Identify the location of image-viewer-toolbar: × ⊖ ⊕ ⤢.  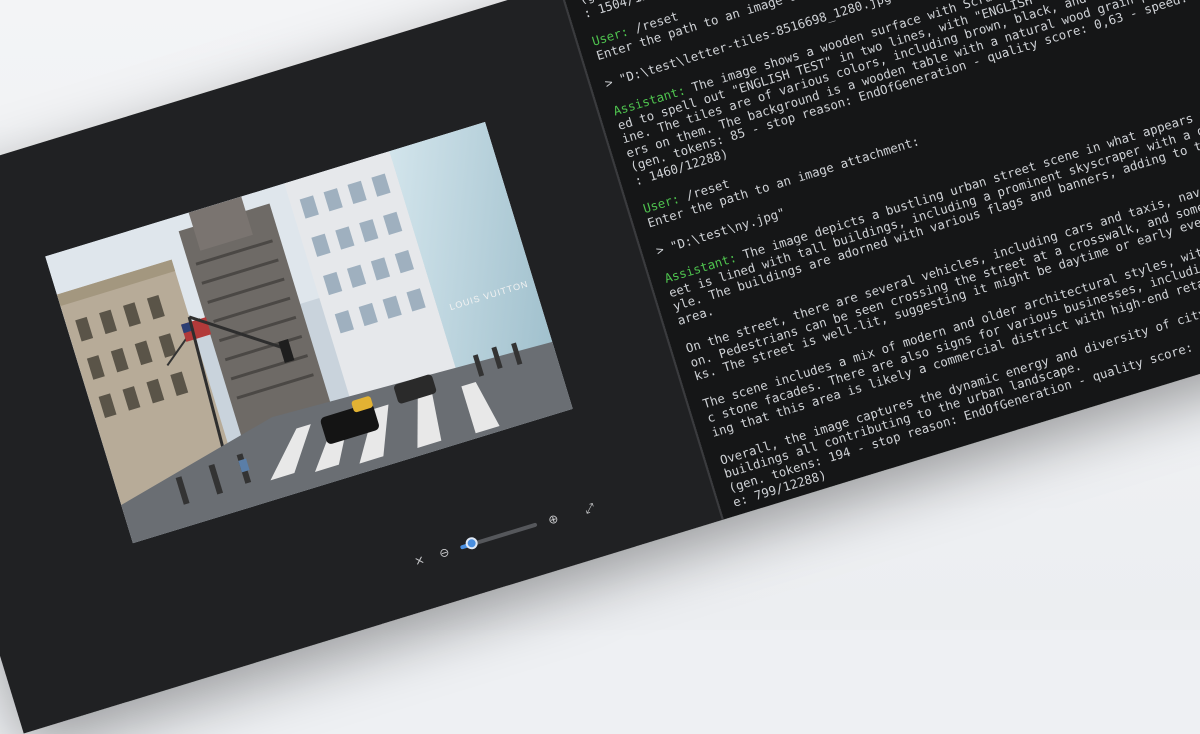
(504, 534).